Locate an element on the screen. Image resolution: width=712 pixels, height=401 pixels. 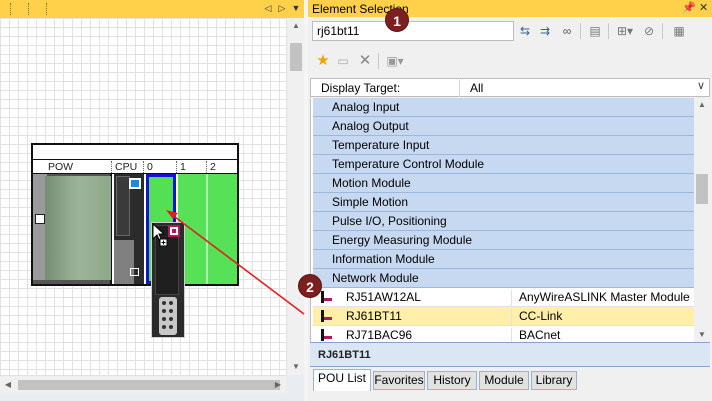
display-target-value: All is located at coordinates (477, 88).